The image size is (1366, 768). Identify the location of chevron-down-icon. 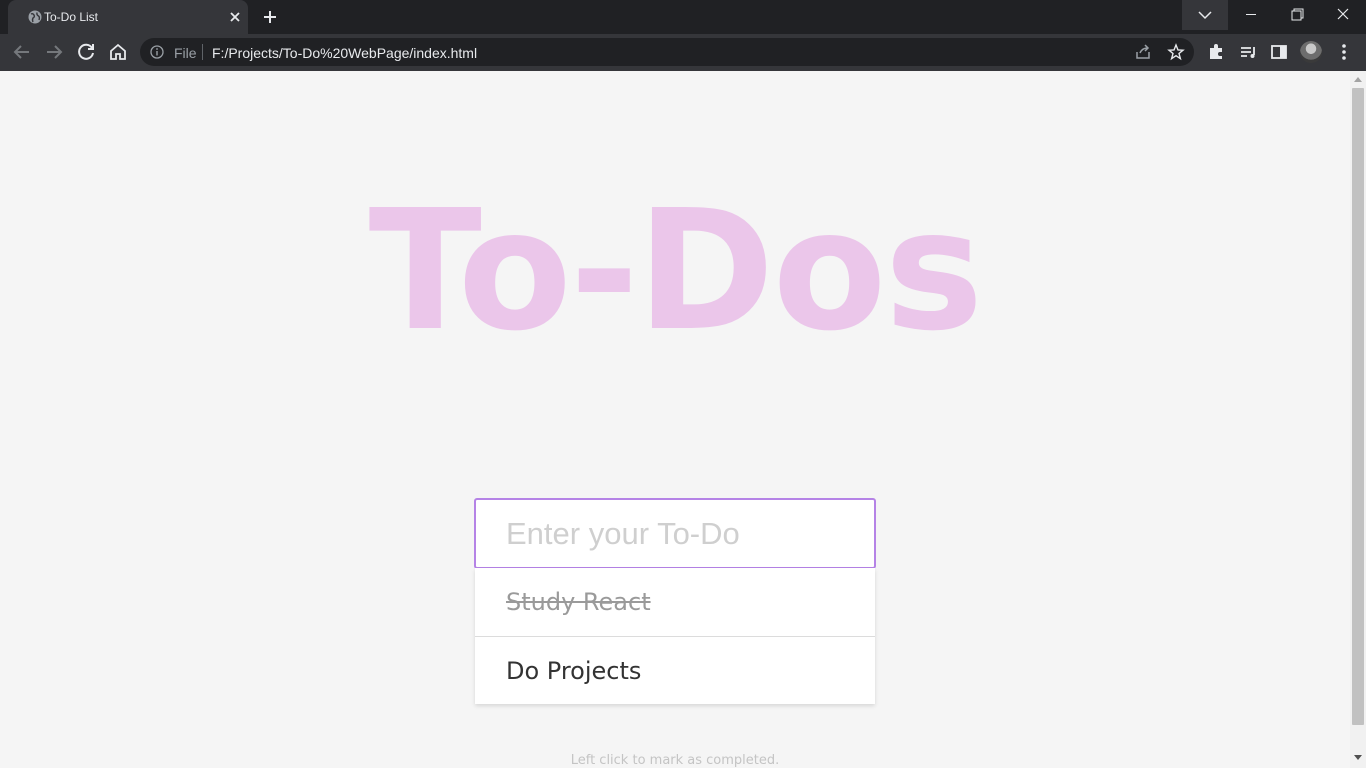
(1205, 15).